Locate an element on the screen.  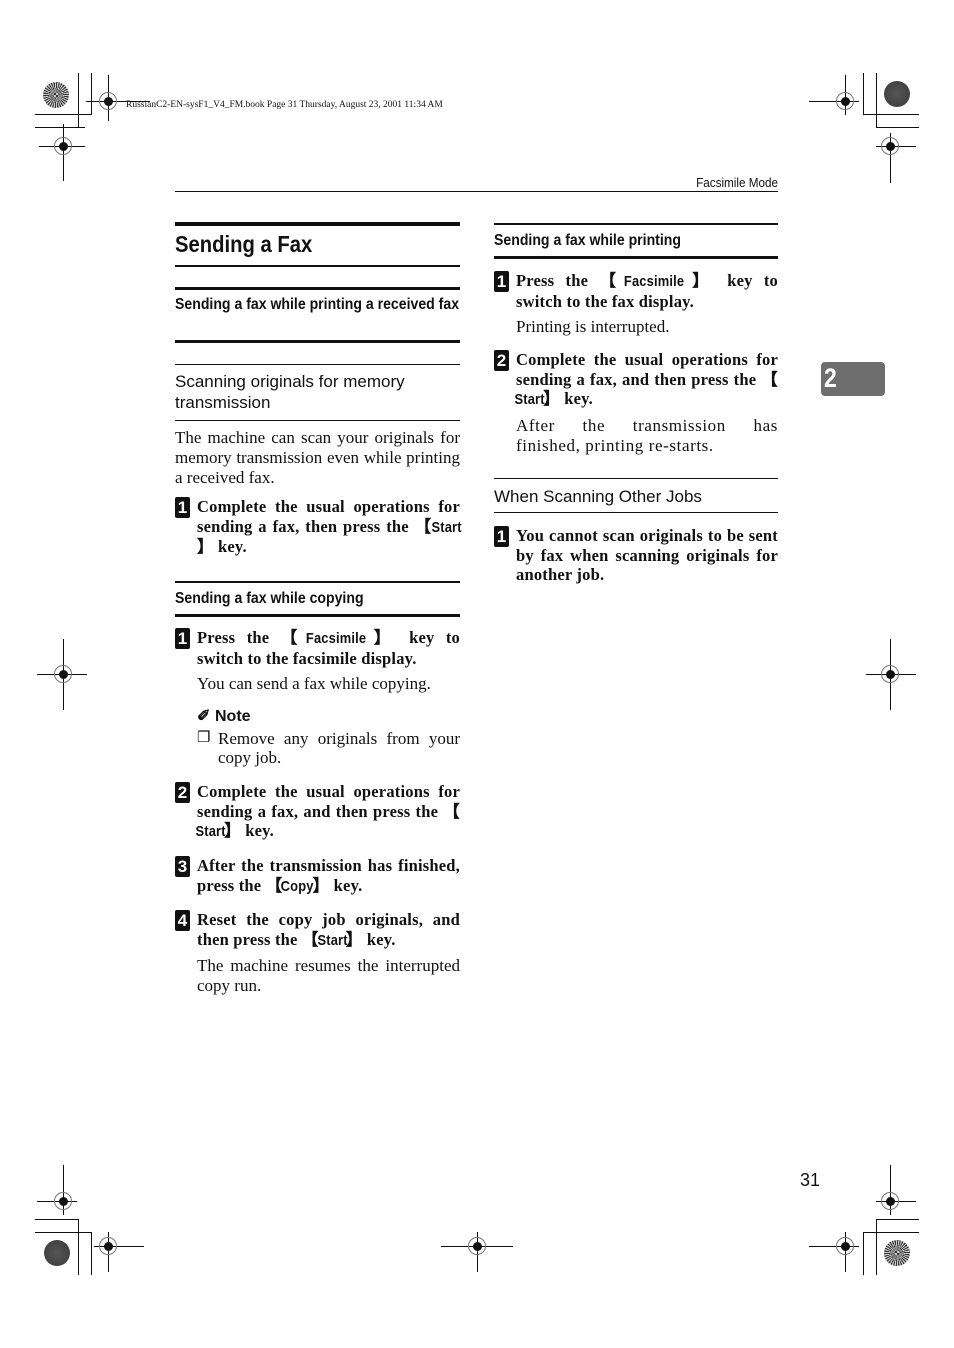
step-number-badge: 4 is located at coordinates (182, 920).